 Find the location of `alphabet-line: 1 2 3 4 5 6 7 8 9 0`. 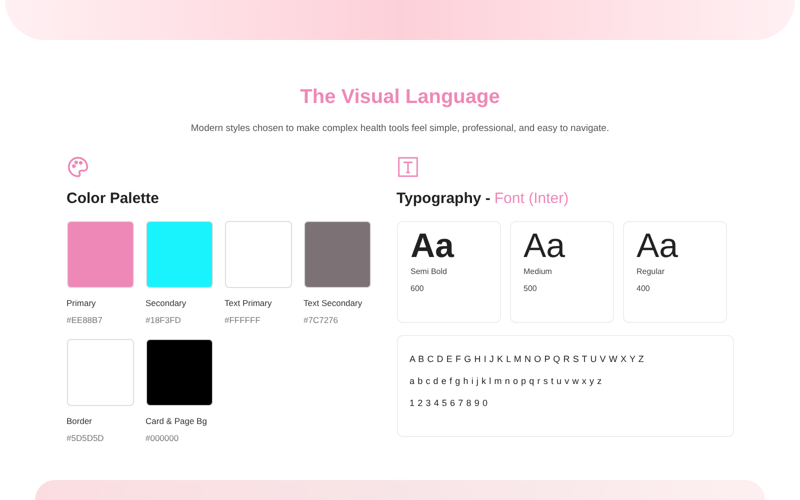

alphabet-line: 1 2 3 4 5 6 7 8 9 0 is located at coordinates (449, 403).